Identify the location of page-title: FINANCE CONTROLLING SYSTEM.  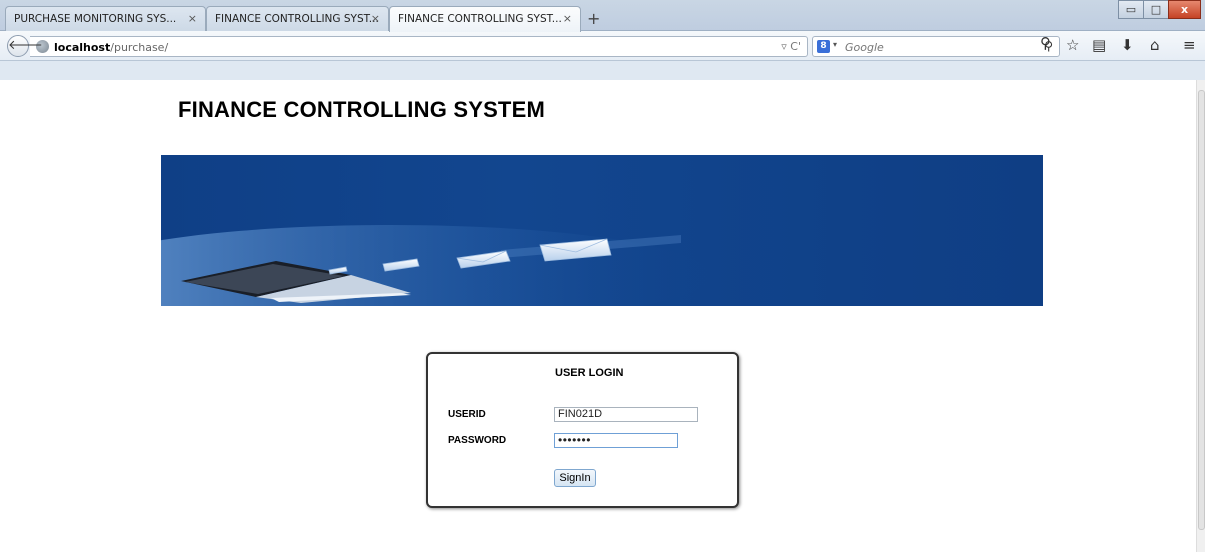
(361, 109).